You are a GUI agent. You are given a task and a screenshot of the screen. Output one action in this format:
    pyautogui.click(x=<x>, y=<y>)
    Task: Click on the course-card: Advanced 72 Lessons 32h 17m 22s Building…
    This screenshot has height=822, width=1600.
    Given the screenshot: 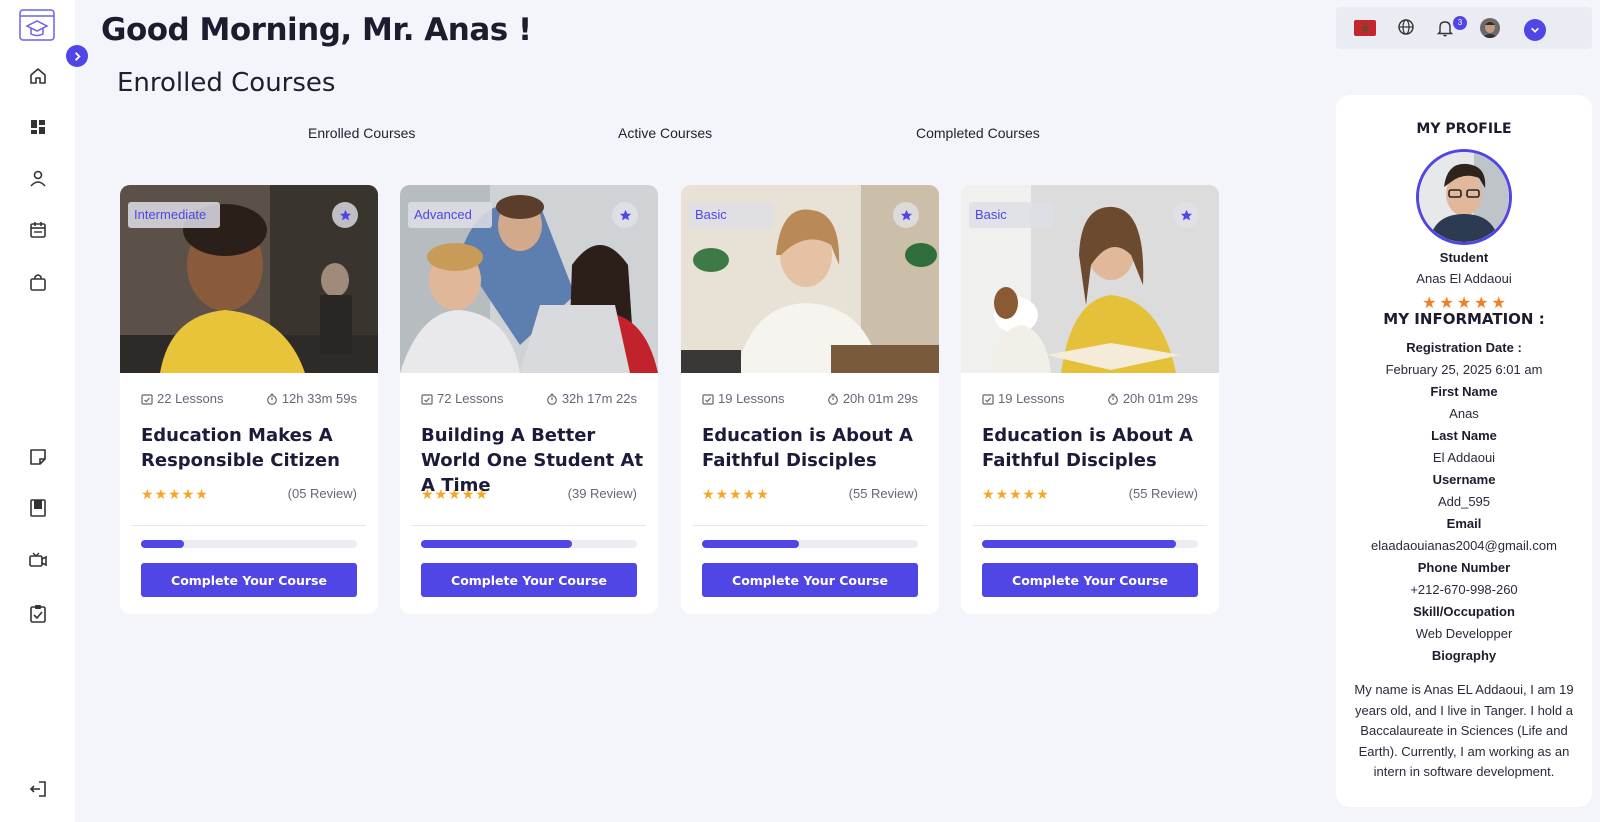 What is the action you would take?
    pyautogui.click(x=529, y=399)
    